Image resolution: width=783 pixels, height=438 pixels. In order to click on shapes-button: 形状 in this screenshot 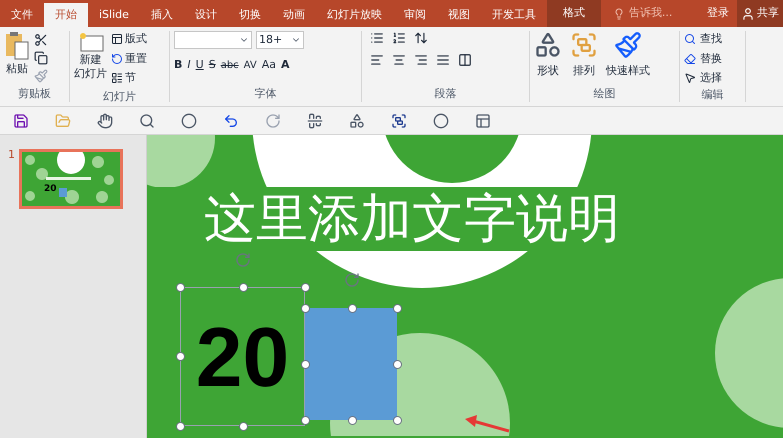, I will do `click(548, 57)`.